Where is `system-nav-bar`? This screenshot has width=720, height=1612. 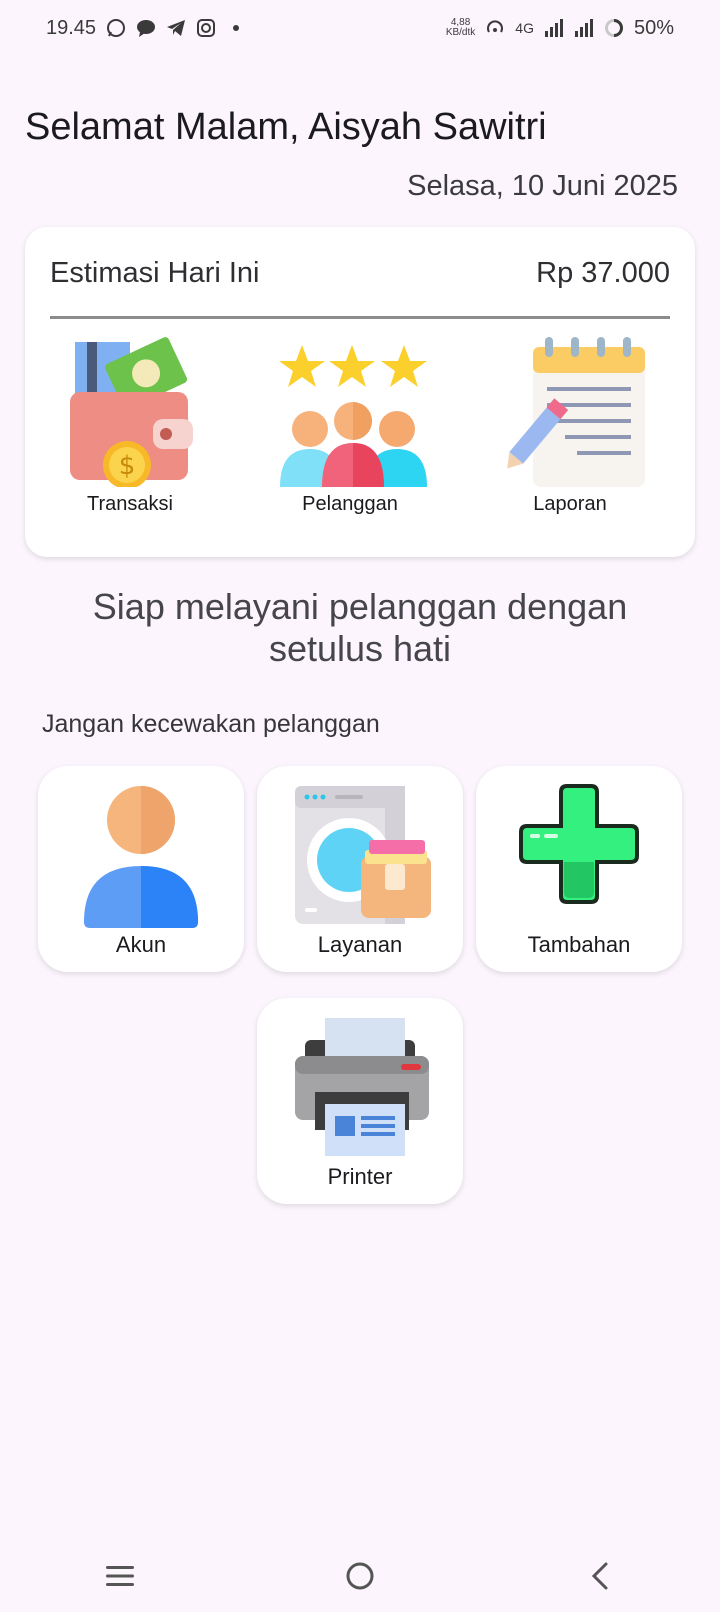 system-nav-bar is located at coordinates (360, 1576).